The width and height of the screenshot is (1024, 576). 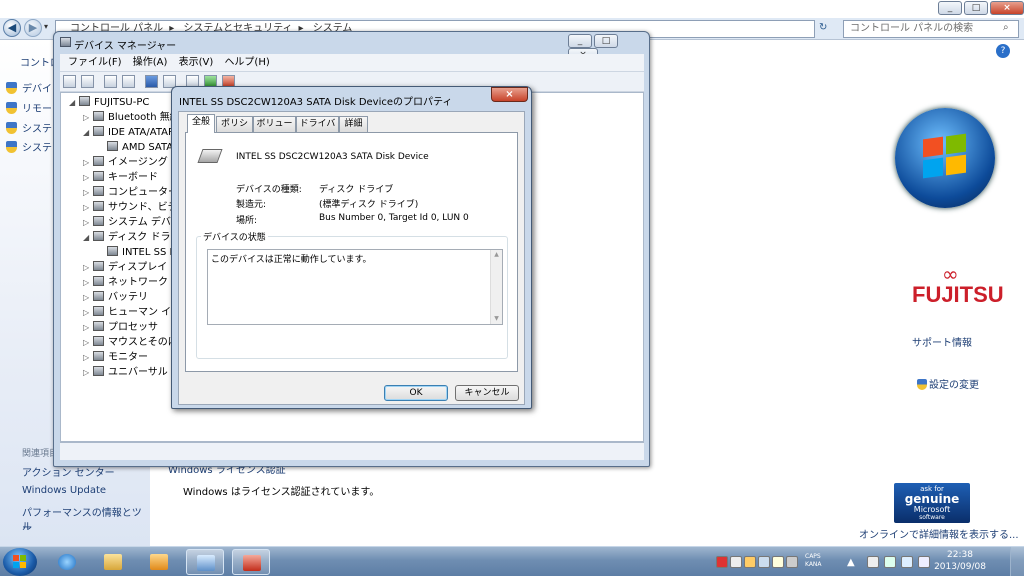 I want to click on tree-node-label: FUJITSU-PC, so click(x=122, y=102).